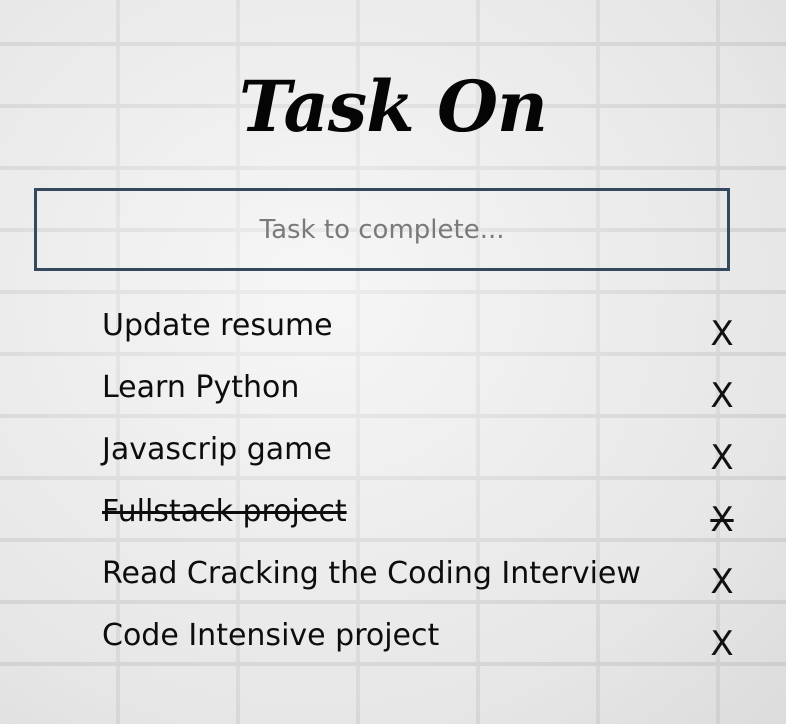 The width and height of the screenshot is (786, 724). I want to click on task-item: Read Cracking the Coding Interview X, so click(432, 579).